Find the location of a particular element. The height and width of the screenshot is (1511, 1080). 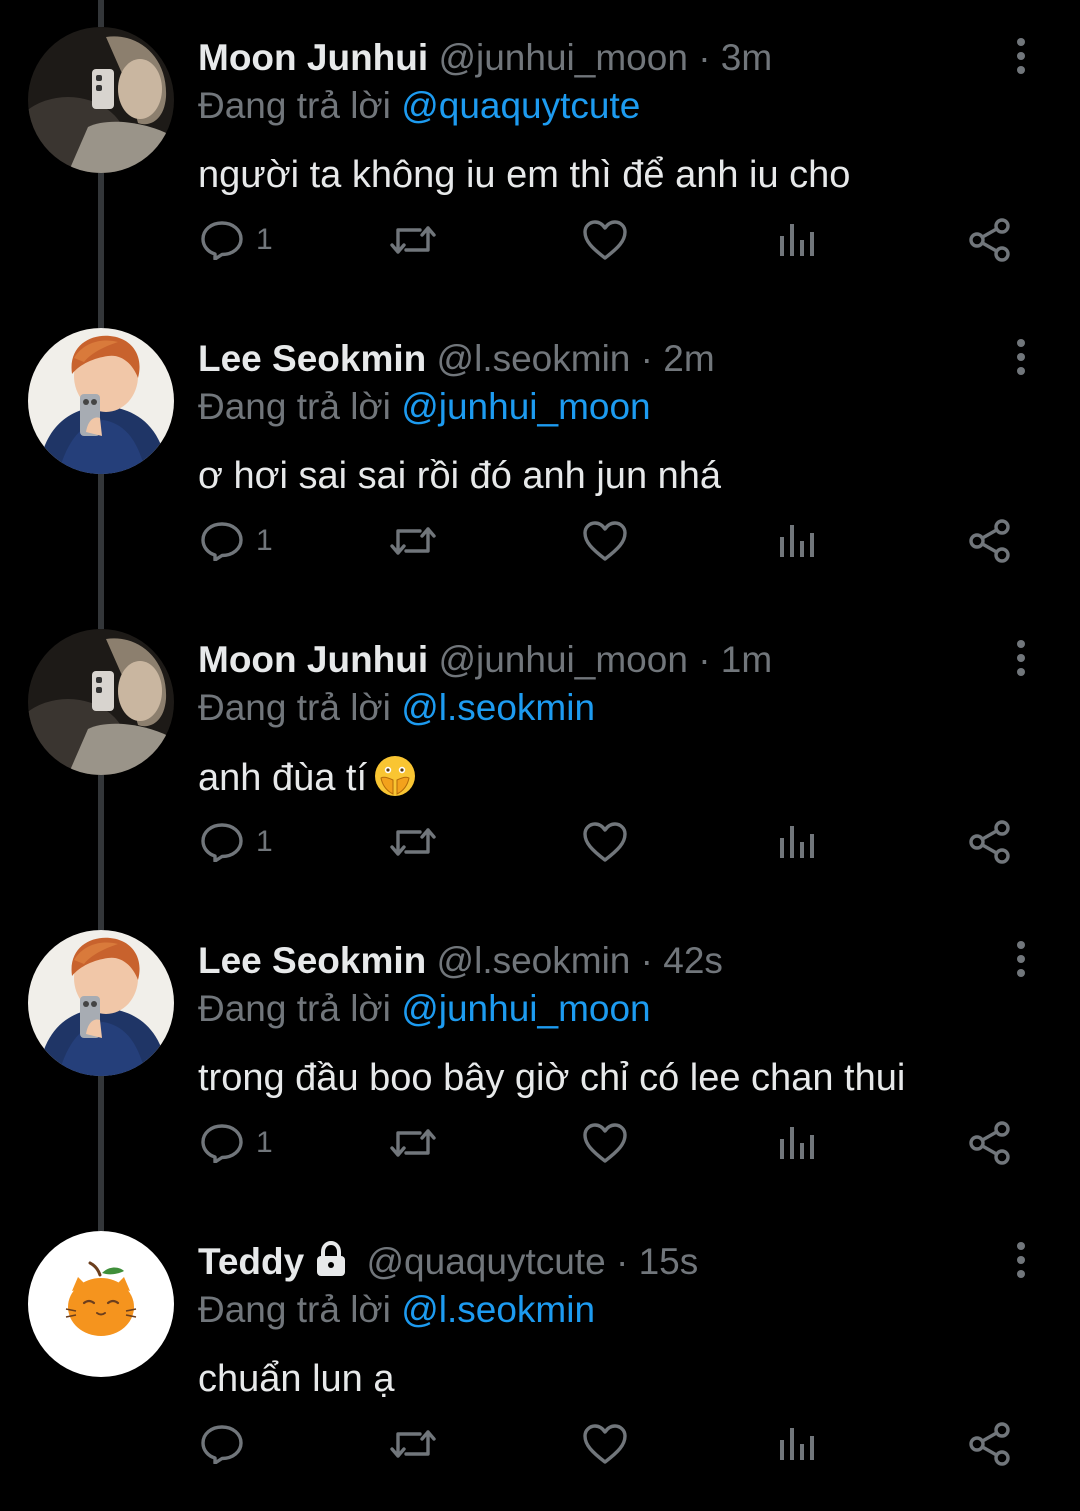

tweet-text: ơ hơi sai sai rồi đó anh jun nhá is located at coordinates (459, 476).